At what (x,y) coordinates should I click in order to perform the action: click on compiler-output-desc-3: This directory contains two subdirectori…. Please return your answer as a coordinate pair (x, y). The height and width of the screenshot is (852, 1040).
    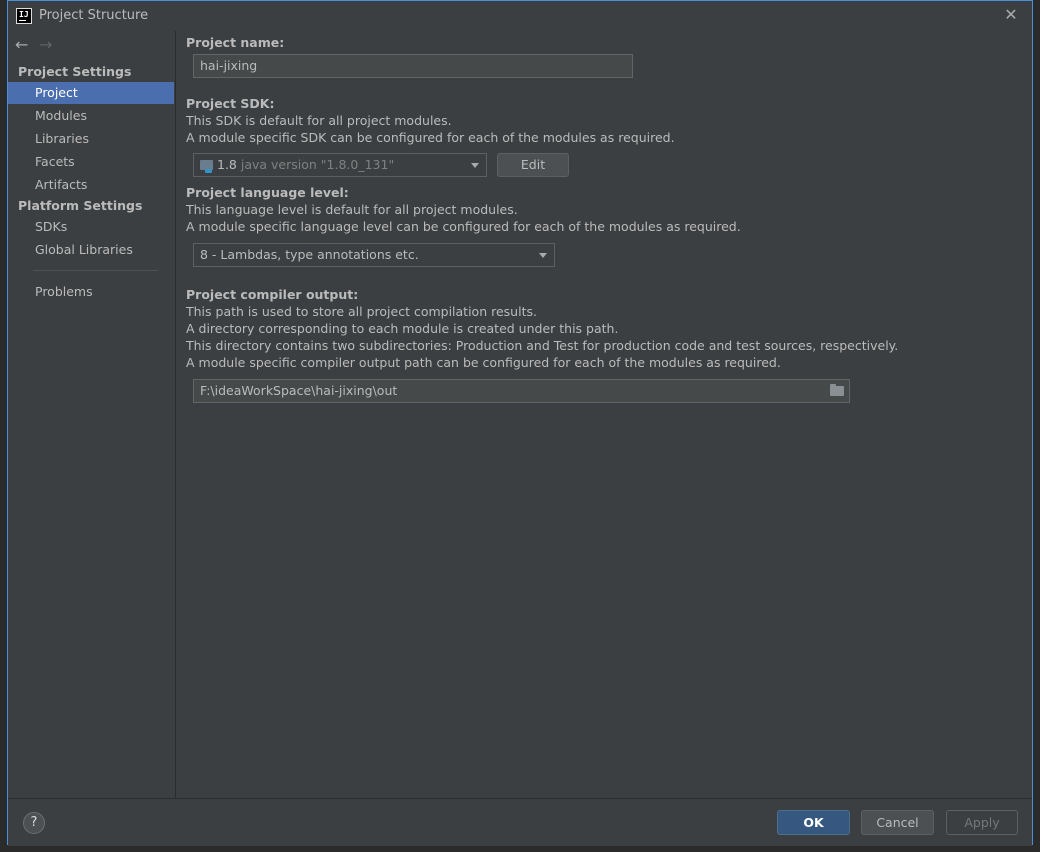
    Looking at the image, I should click on (542, 345).